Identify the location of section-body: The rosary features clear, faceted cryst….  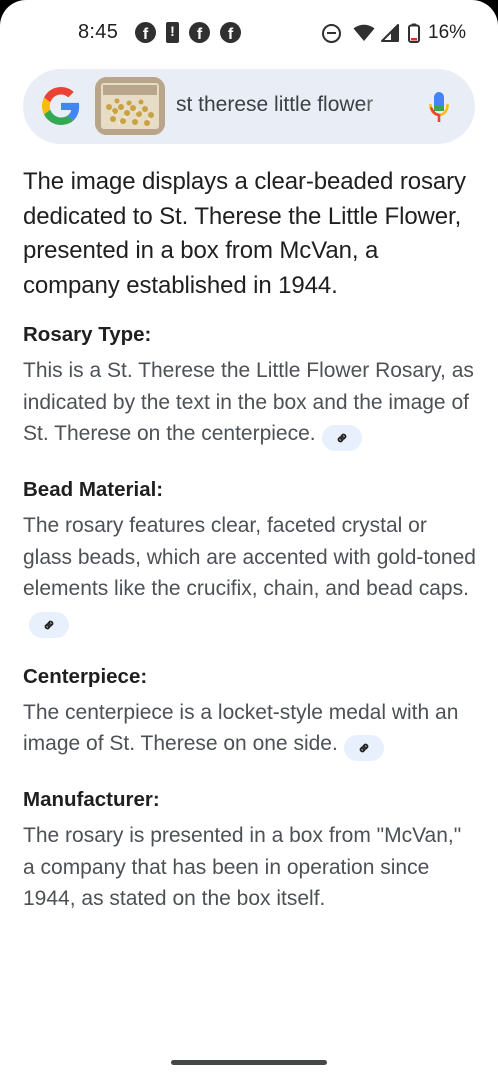
(250, 574).